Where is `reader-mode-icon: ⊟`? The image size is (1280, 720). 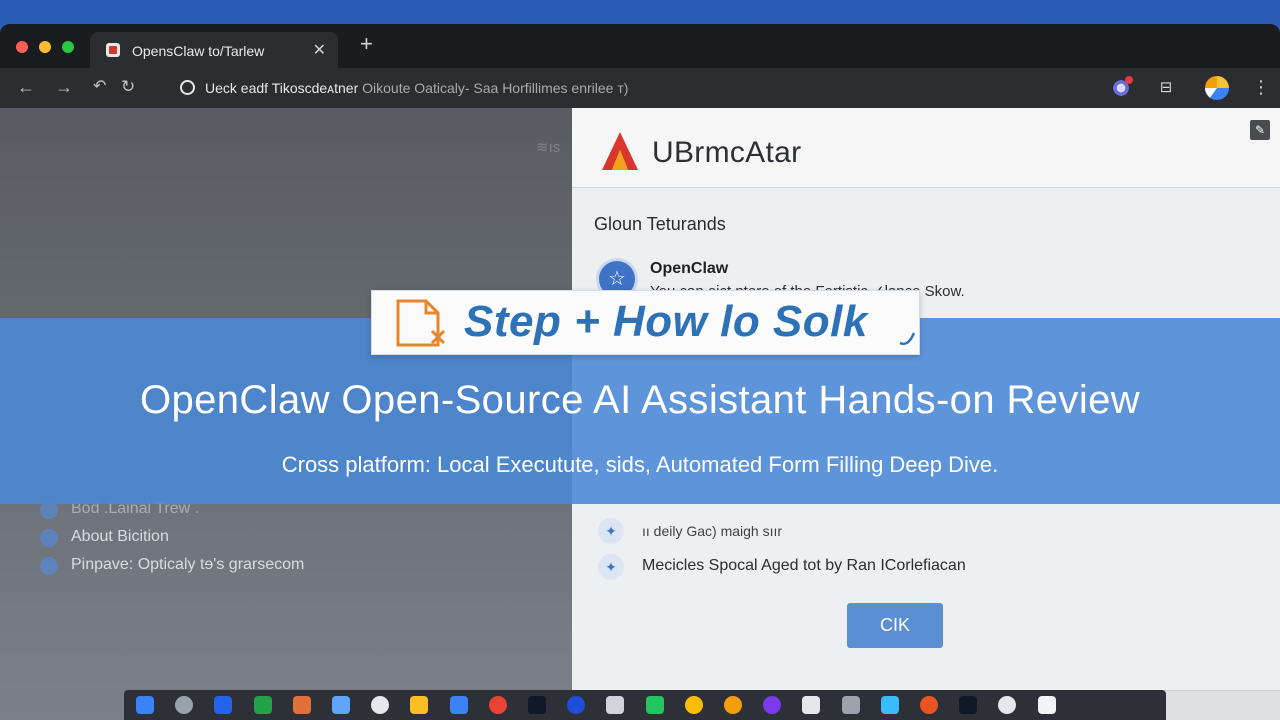 reader-mode-icon: ⊟ is located at coordinates (1166, 88).